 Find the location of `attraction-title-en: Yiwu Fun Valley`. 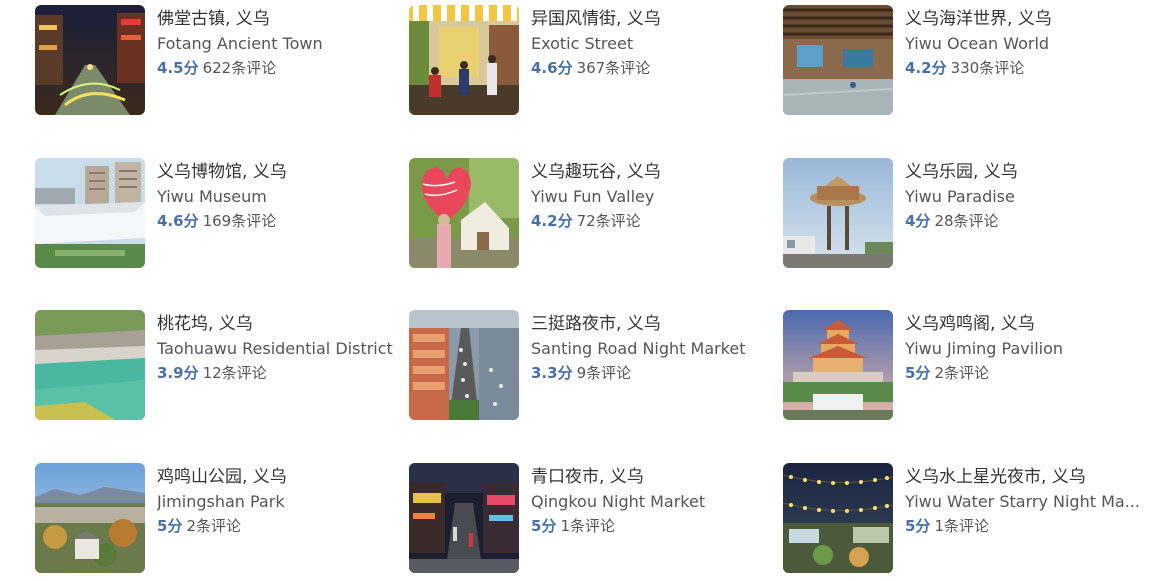

attraction-title-en: Yiwu Fun Valley is located at coordinates (593, 196).